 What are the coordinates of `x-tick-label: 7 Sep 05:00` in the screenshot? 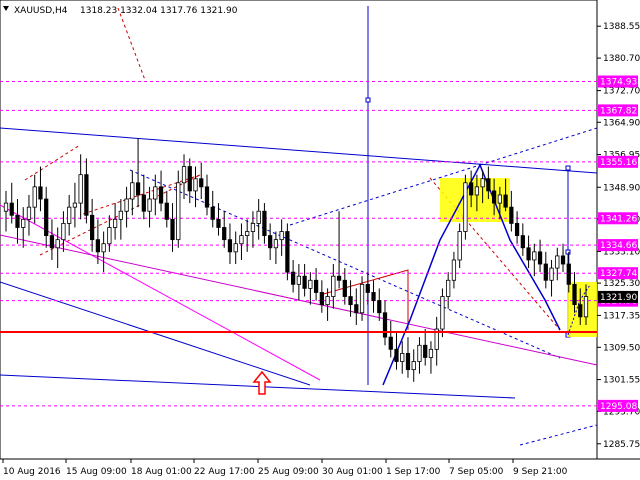 It's located at (476, 472).